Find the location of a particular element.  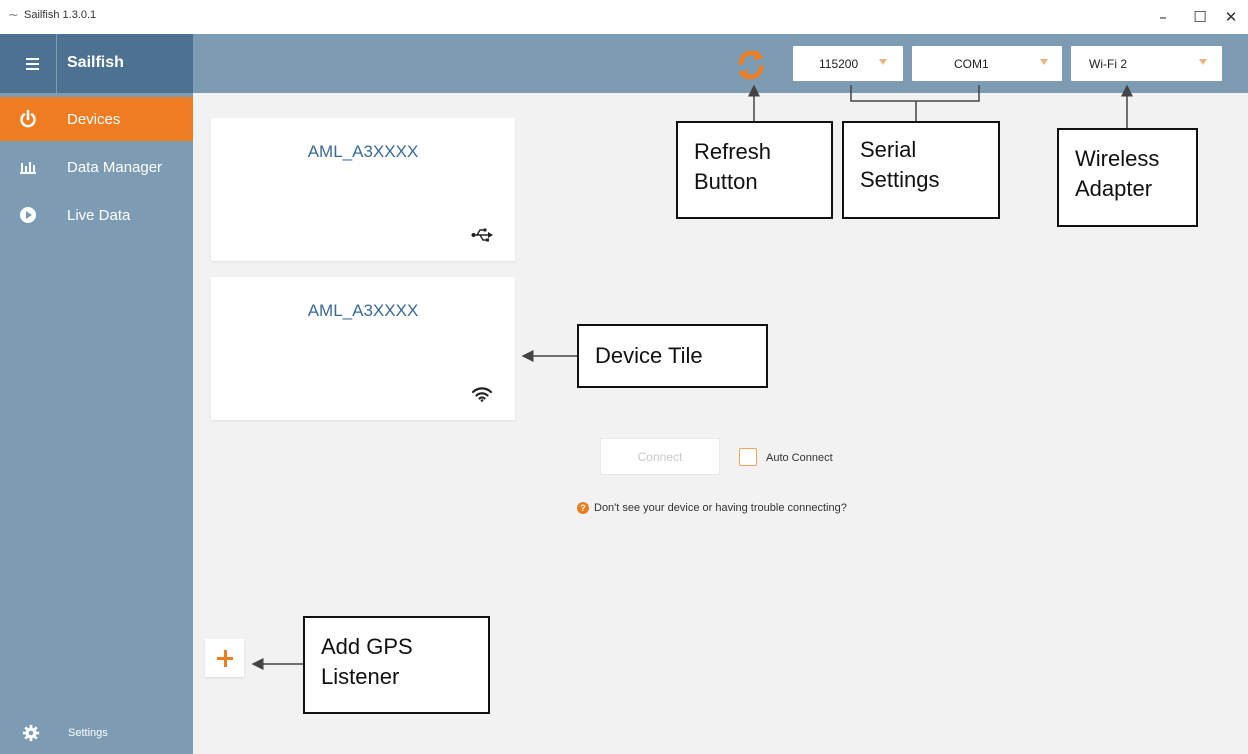

wifi-icon is located at coordinates (482, 394).